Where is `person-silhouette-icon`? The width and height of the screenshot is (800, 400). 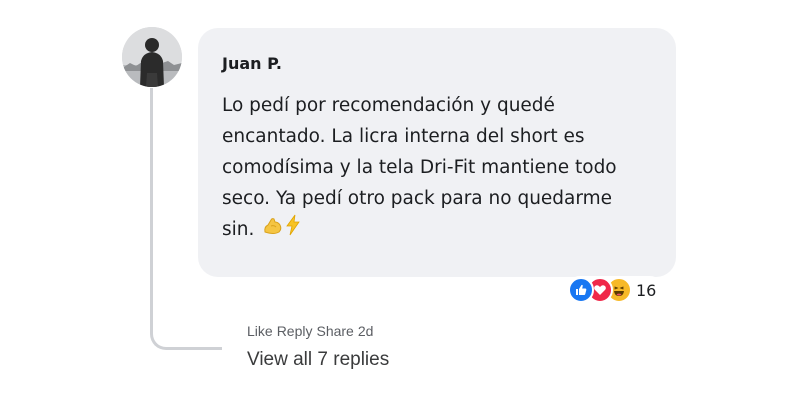
person-silhouette-icon is located at coordinates (152, 57).